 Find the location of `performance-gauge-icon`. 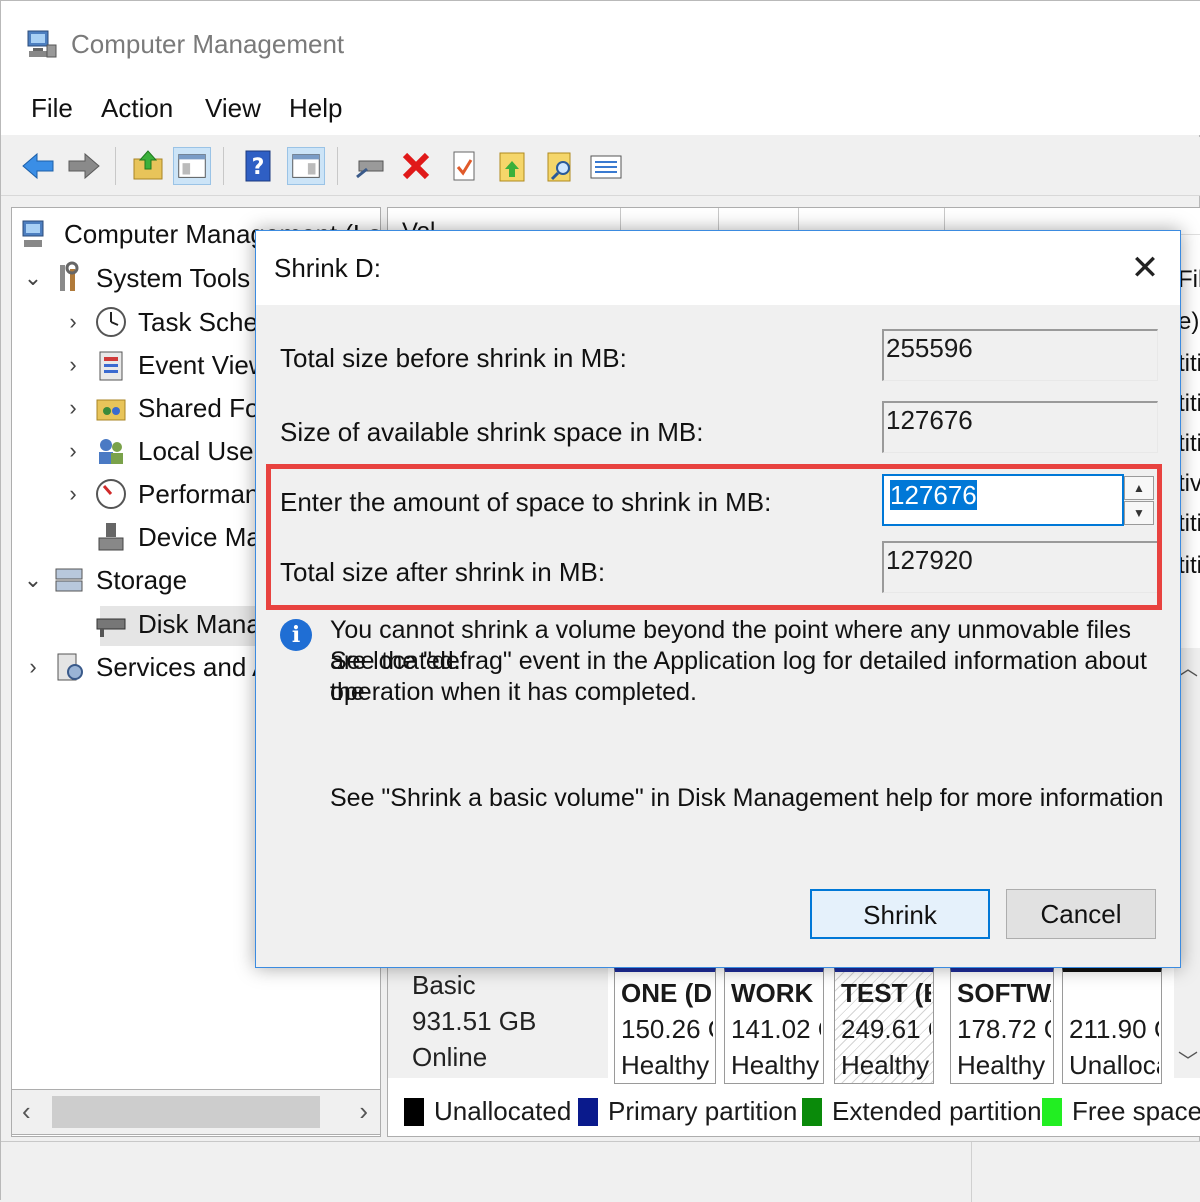

performance-gauge-icon is located at coordinates (111, 494).